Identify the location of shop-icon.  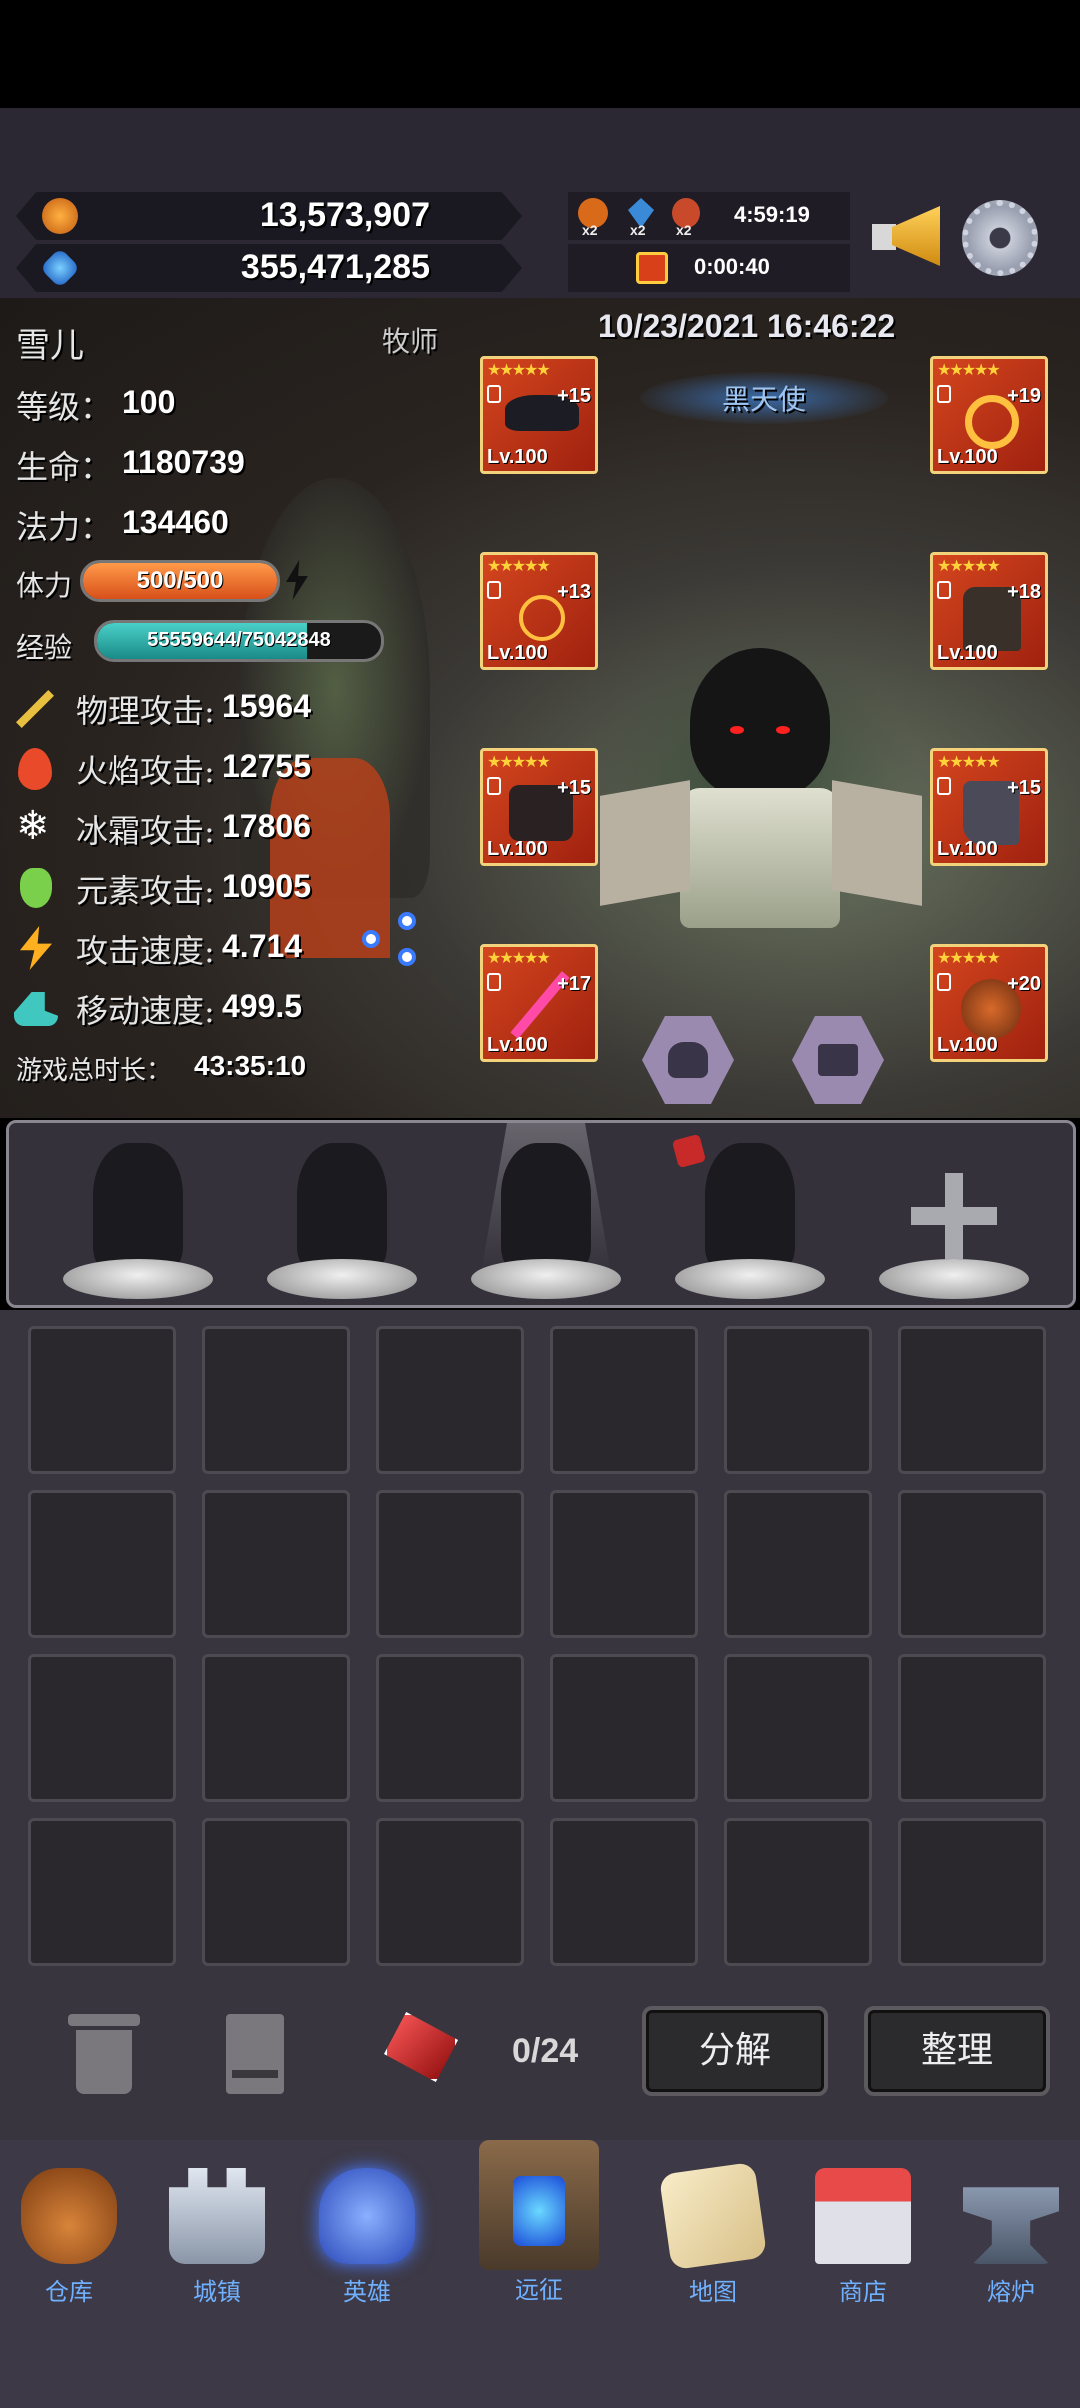
(863, 2216).